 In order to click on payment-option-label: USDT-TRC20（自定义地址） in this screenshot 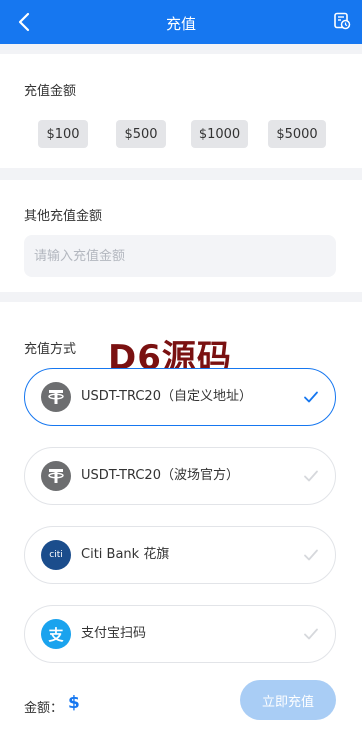, I will do `click(166, 396)`.